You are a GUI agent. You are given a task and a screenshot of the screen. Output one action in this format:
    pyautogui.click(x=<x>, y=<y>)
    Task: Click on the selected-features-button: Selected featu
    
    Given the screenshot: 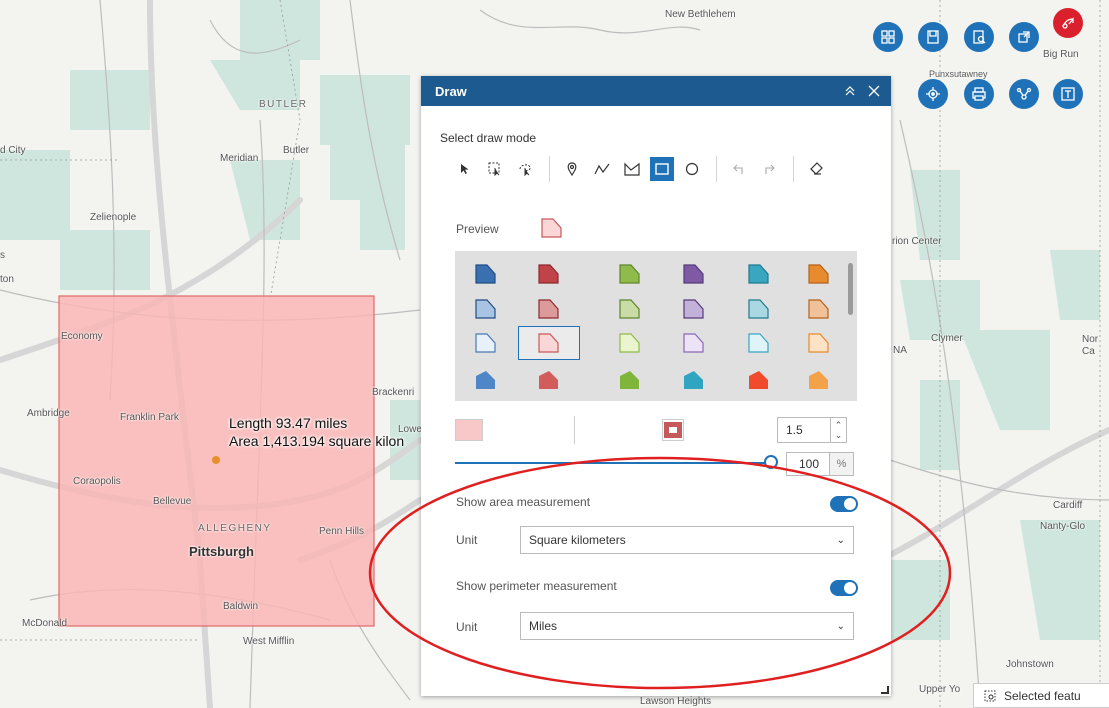 What is the action you would take?
    pyautogui.click(x=1041, y=695)
    